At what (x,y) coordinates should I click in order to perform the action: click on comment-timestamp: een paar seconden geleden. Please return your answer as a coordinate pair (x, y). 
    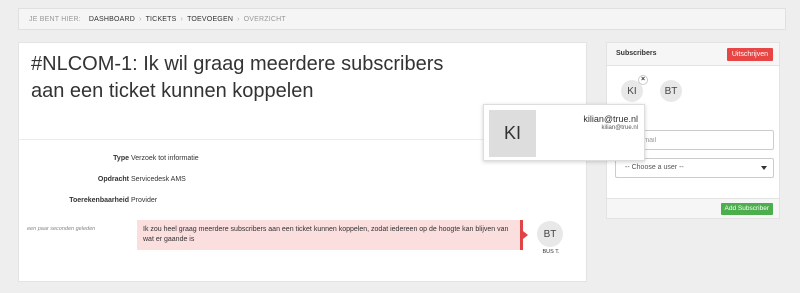
    Looking at the image, I should click on (61, 229).